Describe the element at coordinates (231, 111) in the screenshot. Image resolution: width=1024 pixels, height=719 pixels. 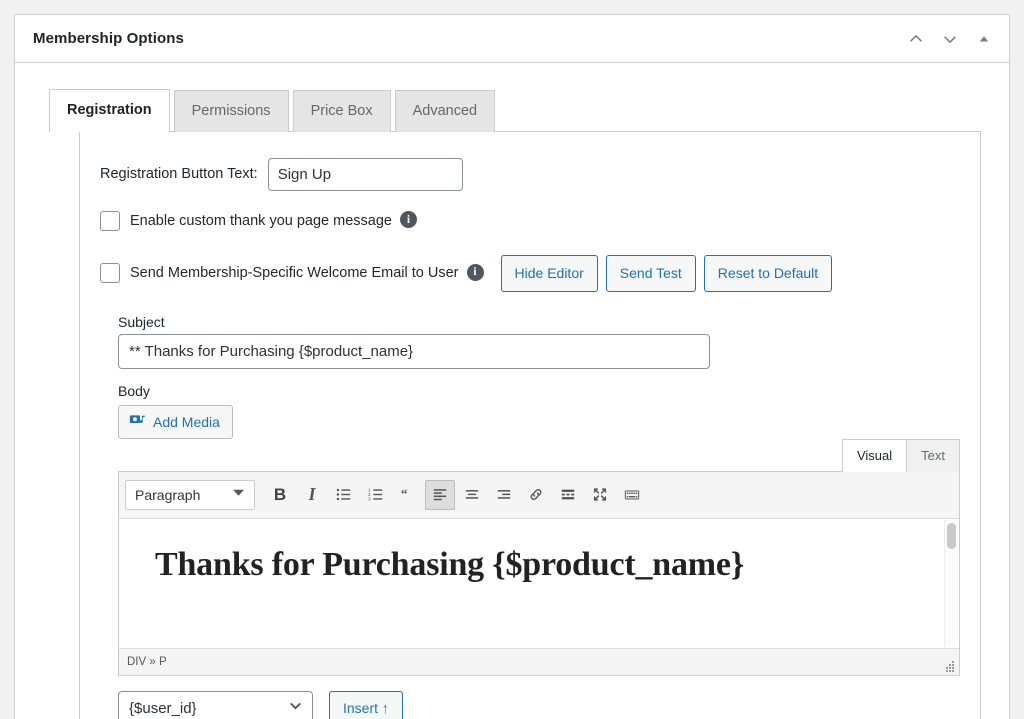
I see `tab-permissions: Permissions` at that location.